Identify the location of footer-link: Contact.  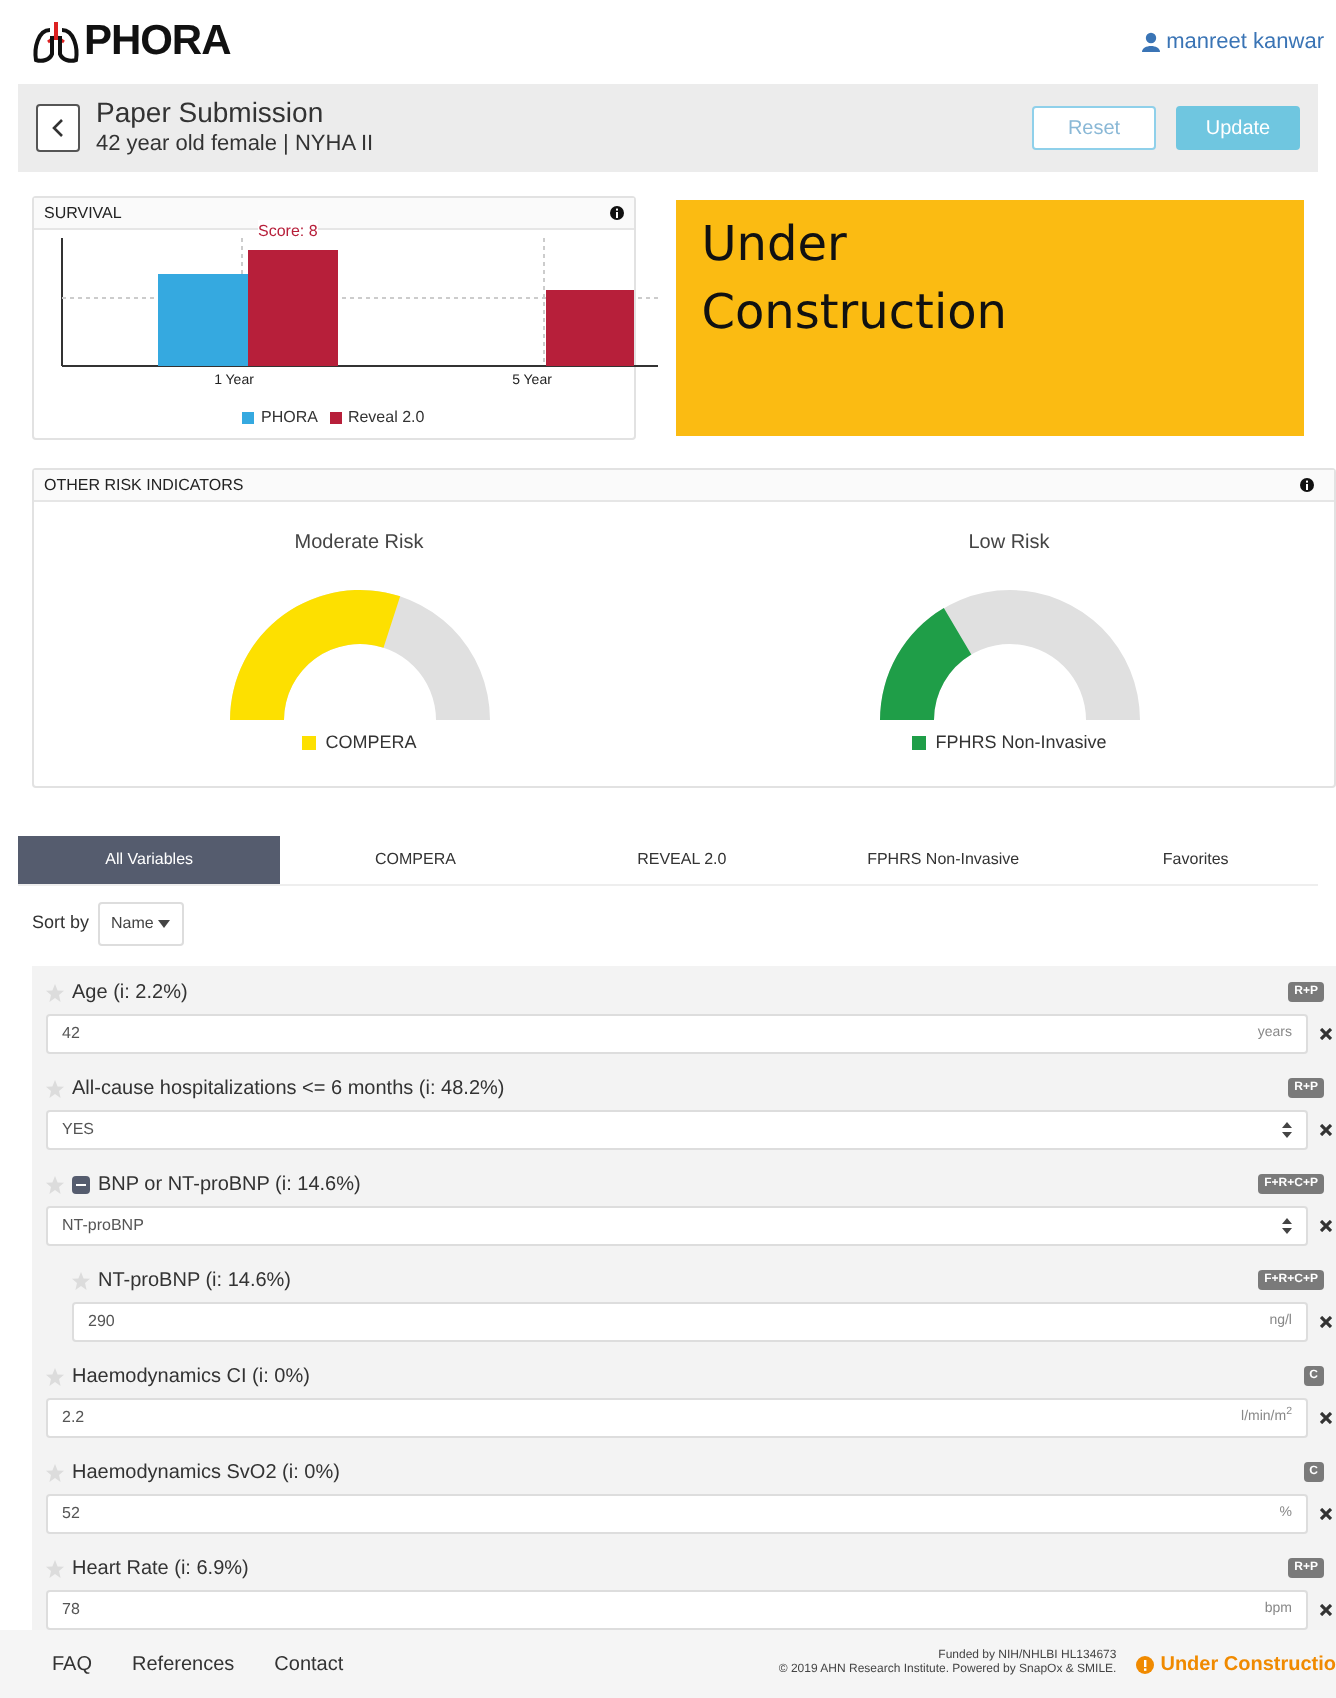
(309, 1664).